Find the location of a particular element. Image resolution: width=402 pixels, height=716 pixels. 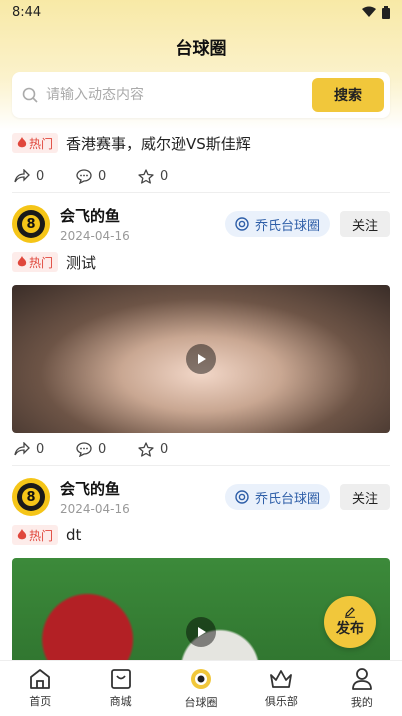

nav-item-mine: 我的 is located at coordinates (362, 688).